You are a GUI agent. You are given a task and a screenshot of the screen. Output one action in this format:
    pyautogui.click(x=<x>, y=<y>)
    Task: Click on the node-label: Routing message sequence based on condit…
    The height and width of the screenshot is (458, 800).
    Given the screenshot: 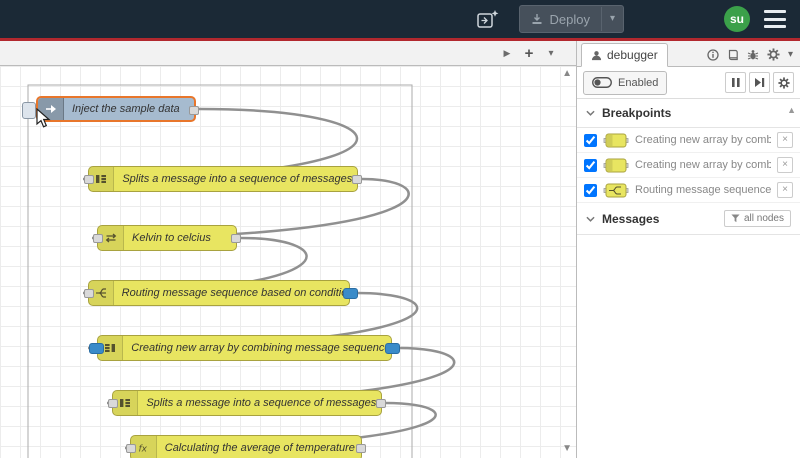 What is the action you would take?
    pyautogui.click(x=235, y=293)
    